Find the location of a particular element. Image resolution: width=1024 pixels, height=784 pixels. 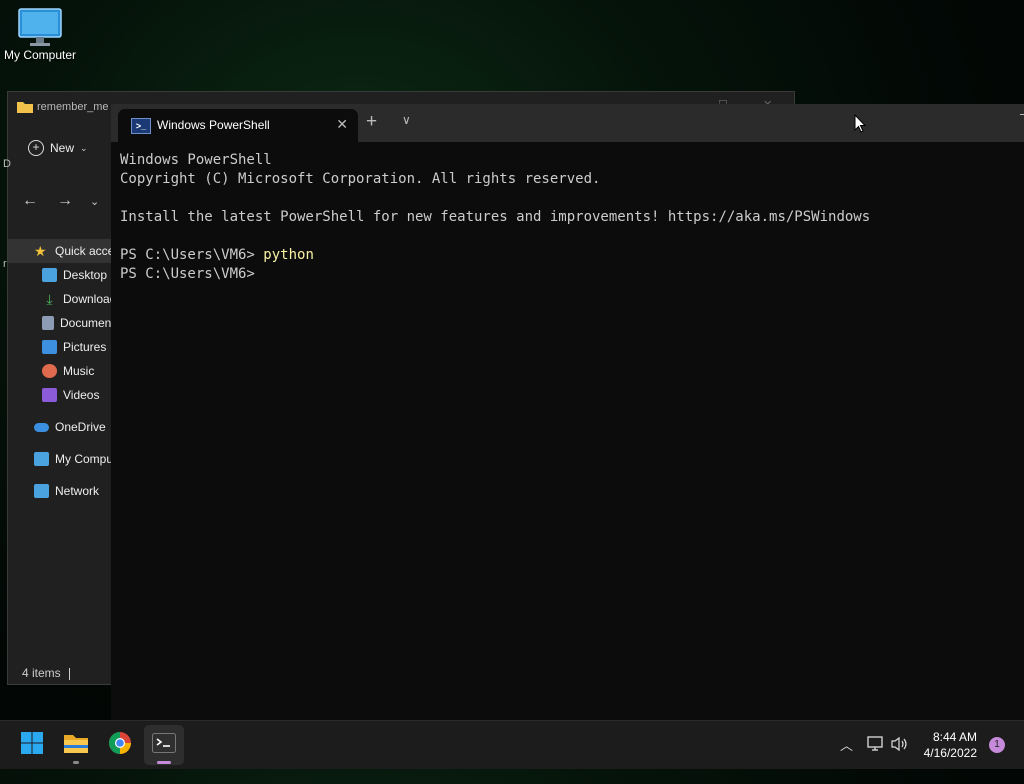

cloud-icon is located at coordinates (41, 427).